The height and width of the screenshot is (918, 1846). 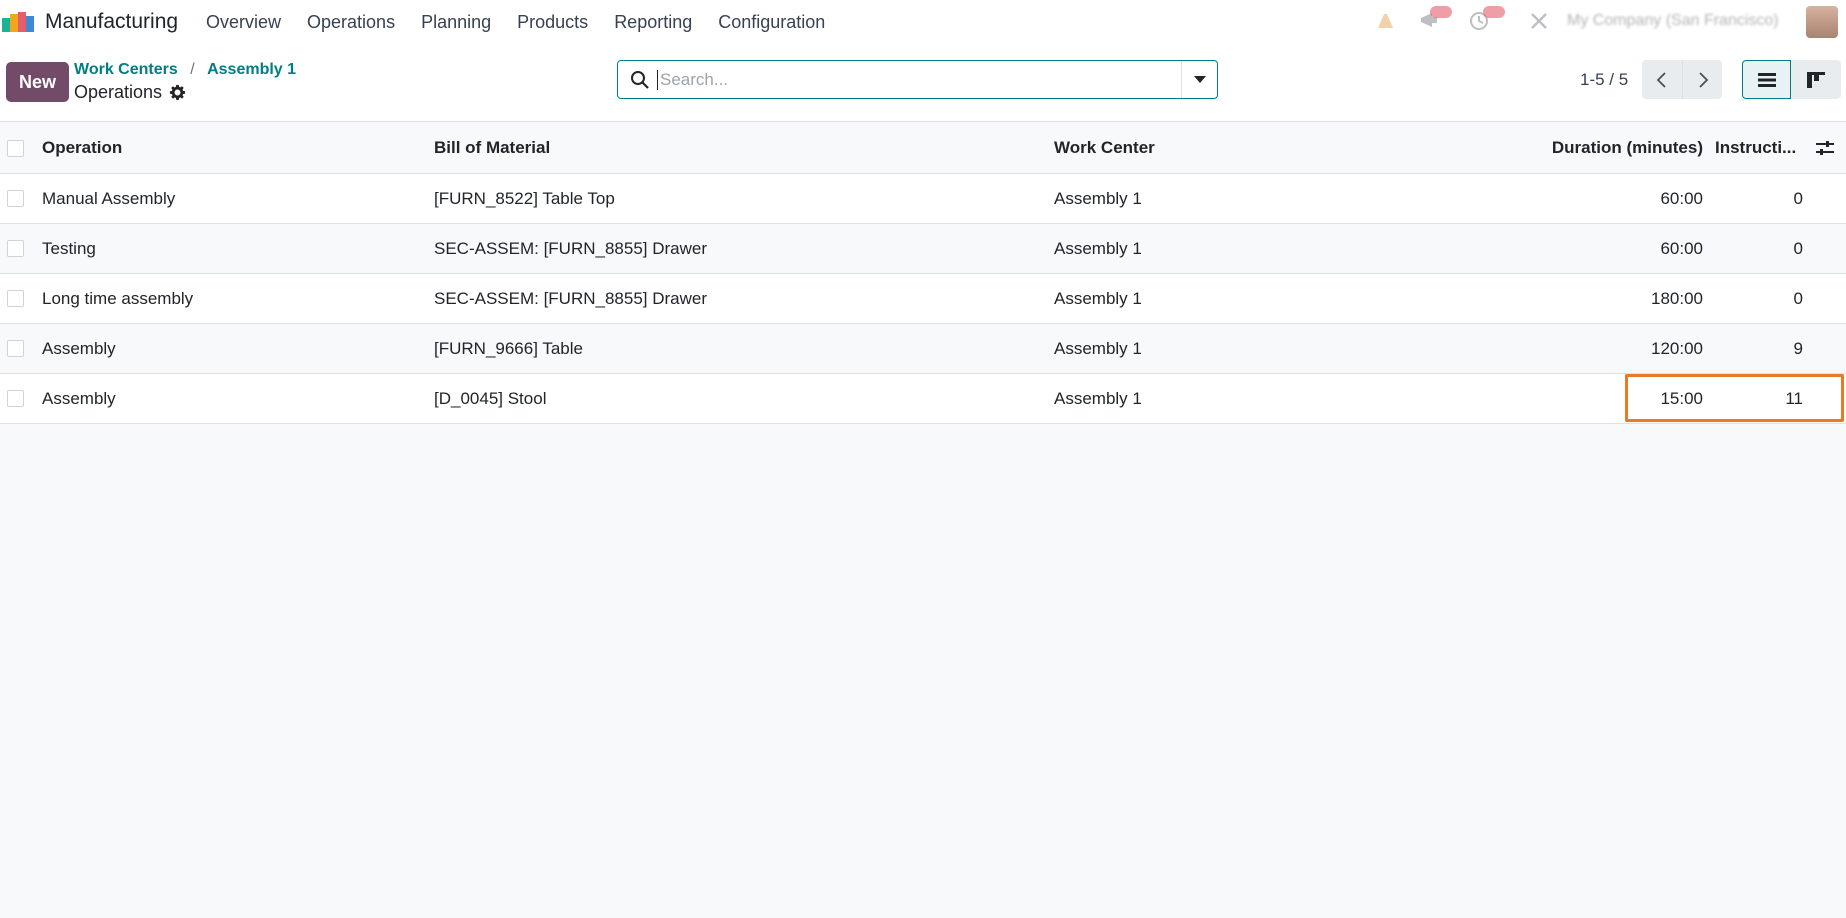 What do you see at coordinates (1604, 80) in the screenshot?
I see `pager-value: 1-5 / 5` at bounding box center [1604, 80].